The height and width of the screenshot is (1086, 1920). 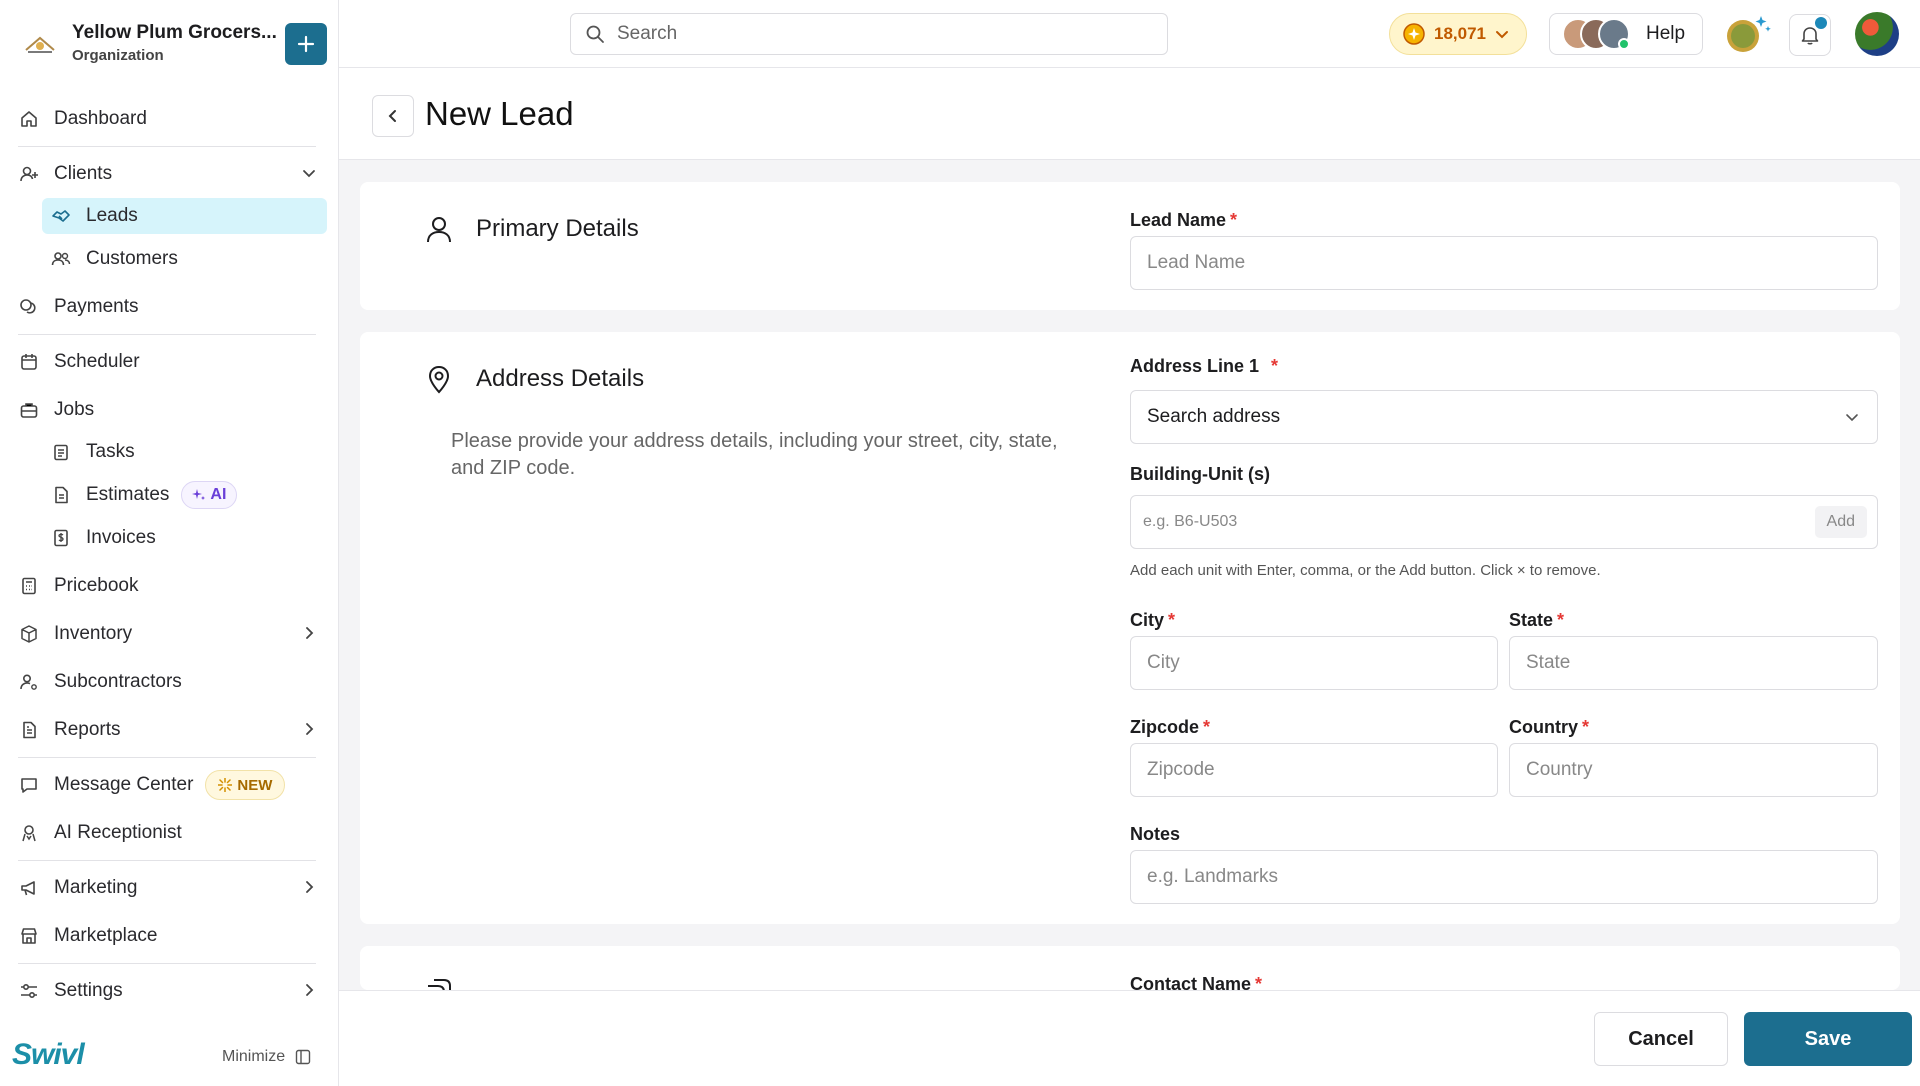 I want to click on sidebar-item-settings: Settings, so click(x=168, y=991).